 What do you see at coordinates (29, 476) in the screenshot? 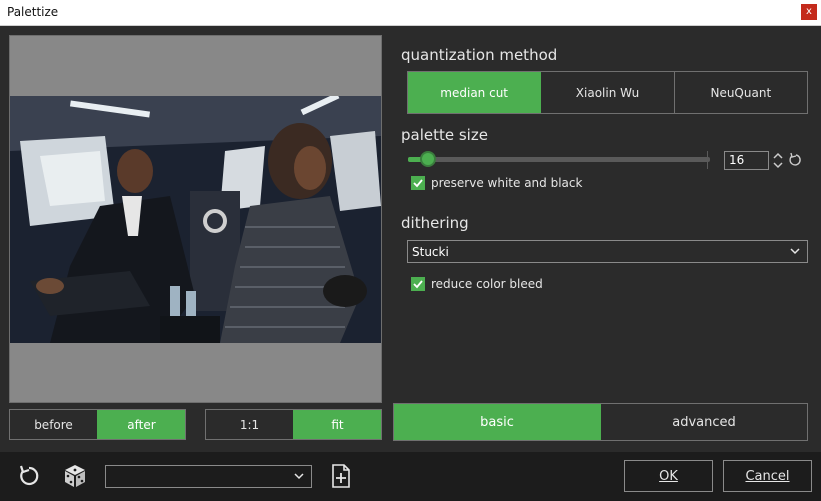
I see `reset-icon` at bounding box center [29, 476].